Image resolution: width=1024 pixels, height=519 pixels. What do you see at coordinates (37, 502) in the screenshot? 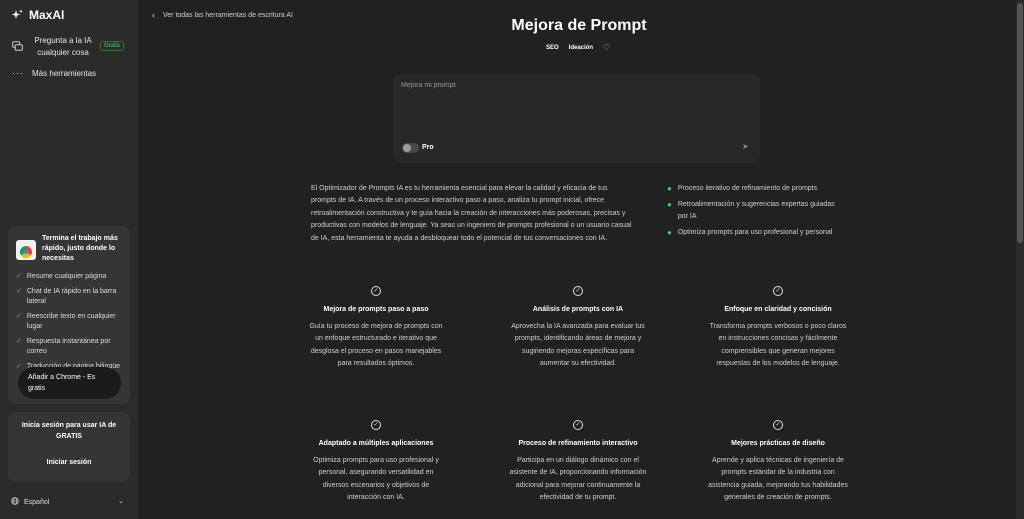
I see `language-label: Español` at bounding box center [37, 502].